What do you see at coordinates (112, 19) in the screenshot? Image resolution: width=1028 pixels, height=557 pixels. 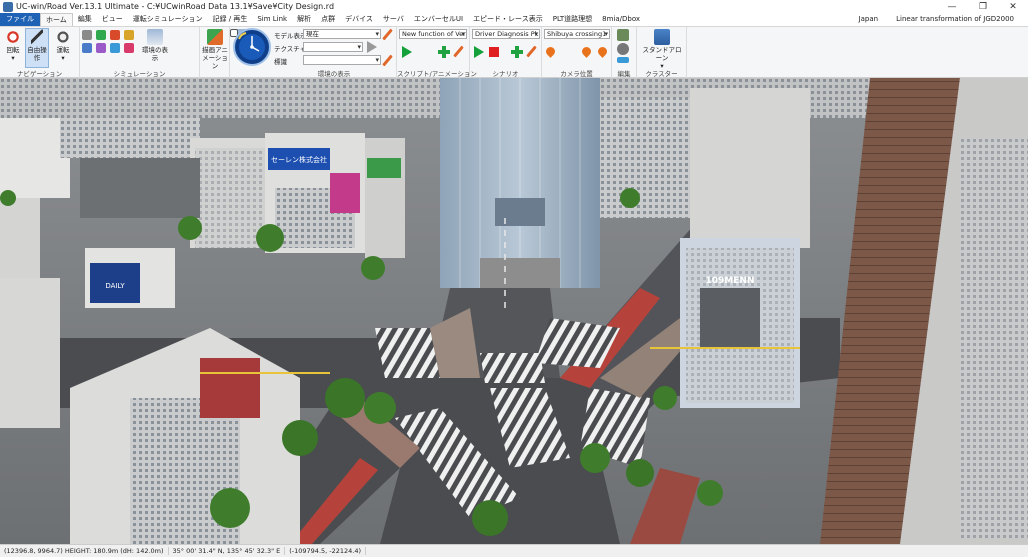 I see `tab-view: ビュー` at bounding box center [112, 19].